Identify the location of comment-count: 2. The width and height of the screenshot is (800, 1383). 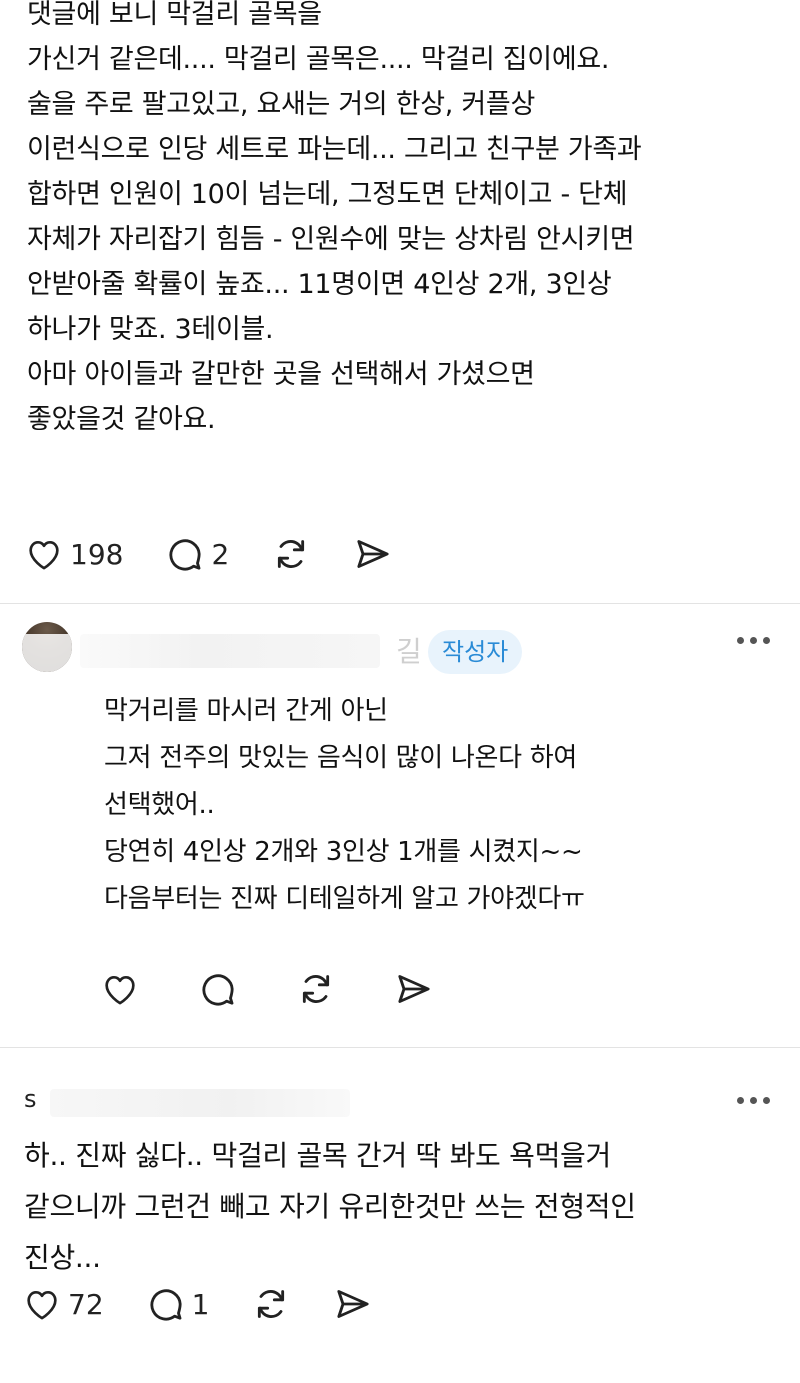
(220, 554).